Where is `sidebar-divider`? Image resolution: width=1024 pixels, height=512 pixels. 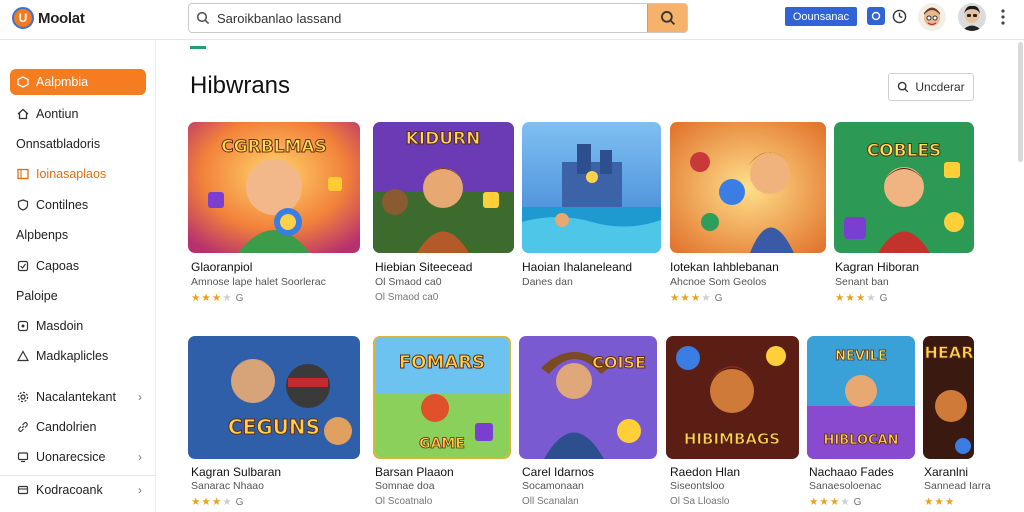 sidebar-divider is located at coordinates (78, 475).